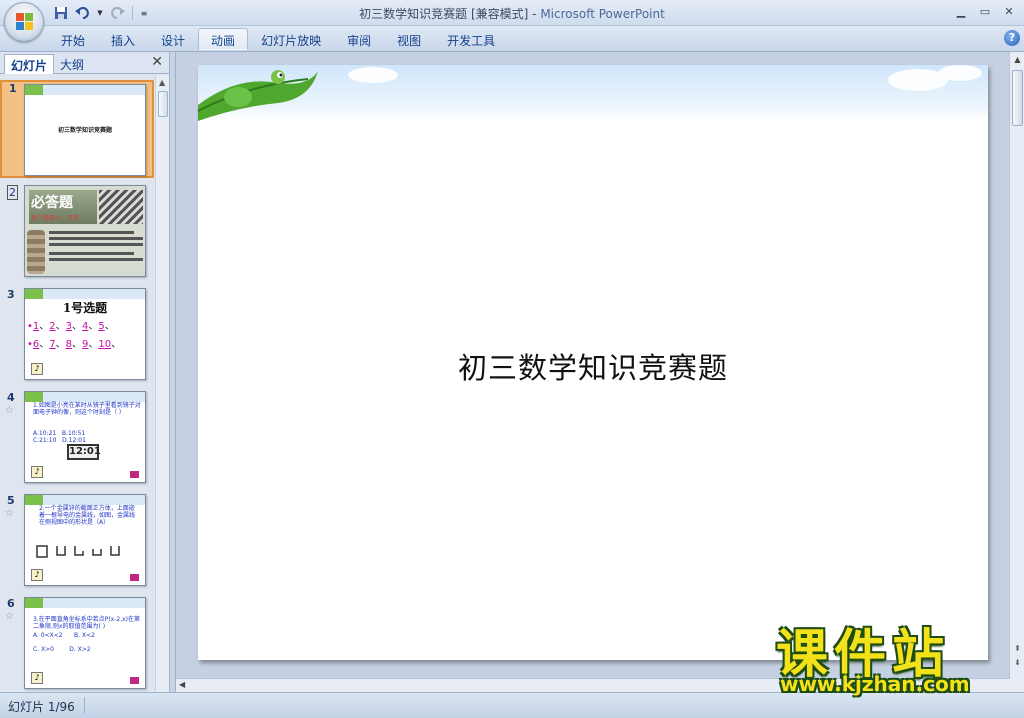 This screenshot has width=1024, height=718. Describe the element at coordinates (84, 452) in the screenshot. I see `thumb-clock: 12:01` at that location.